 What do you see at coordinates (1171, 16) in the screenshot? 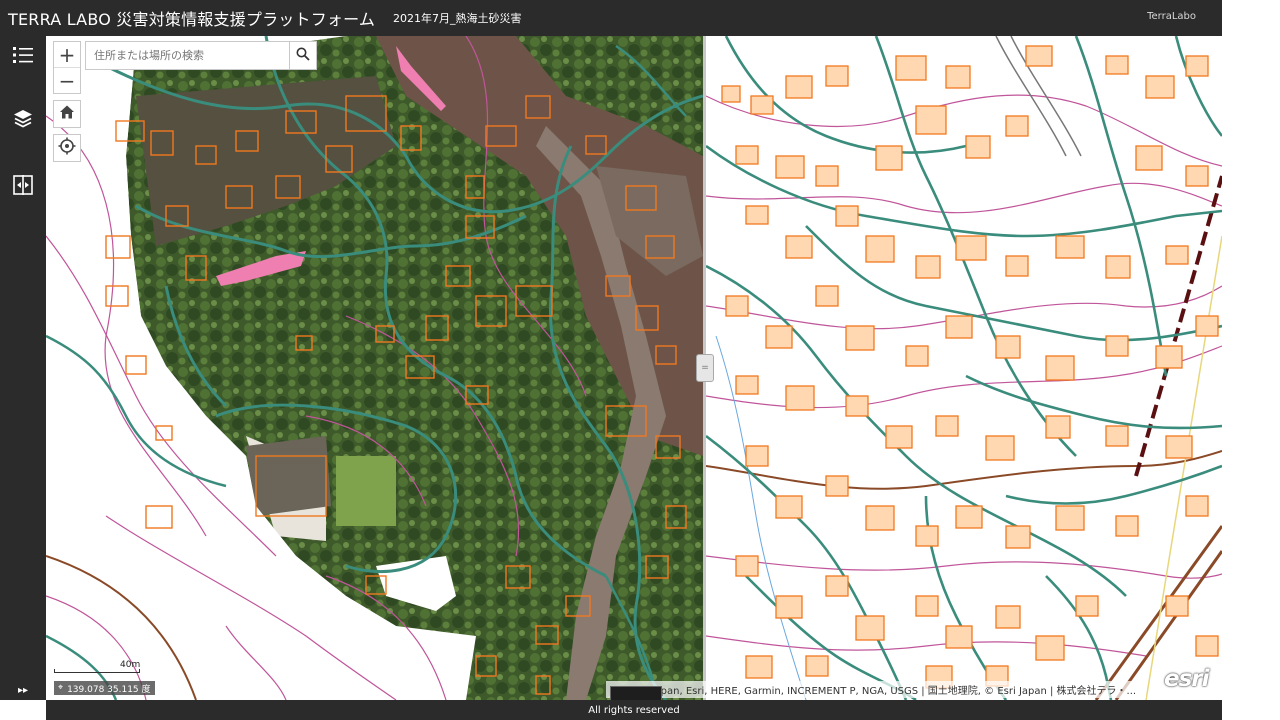
I see `header-user-label: TerraLabo` at bounding box center [1171, 16].